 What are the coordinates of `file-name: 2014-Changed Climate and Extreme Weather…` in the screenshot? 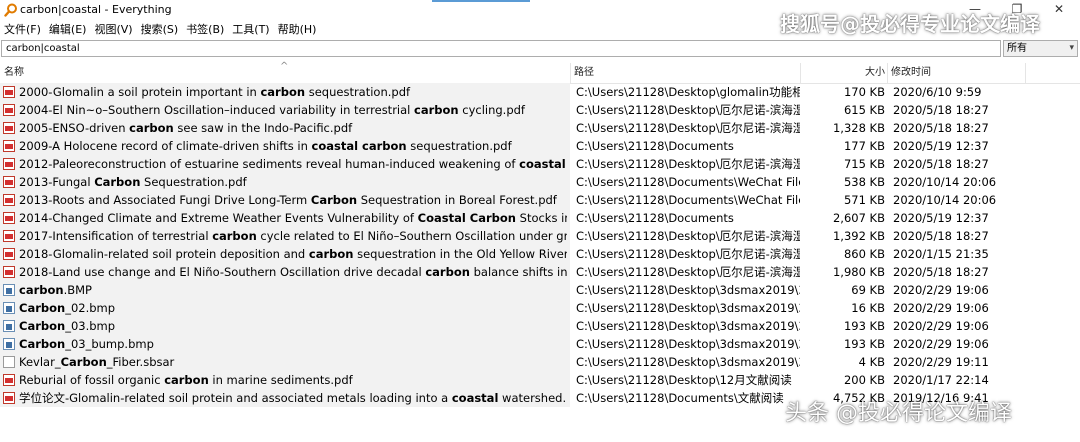 It's located at (285, 218).